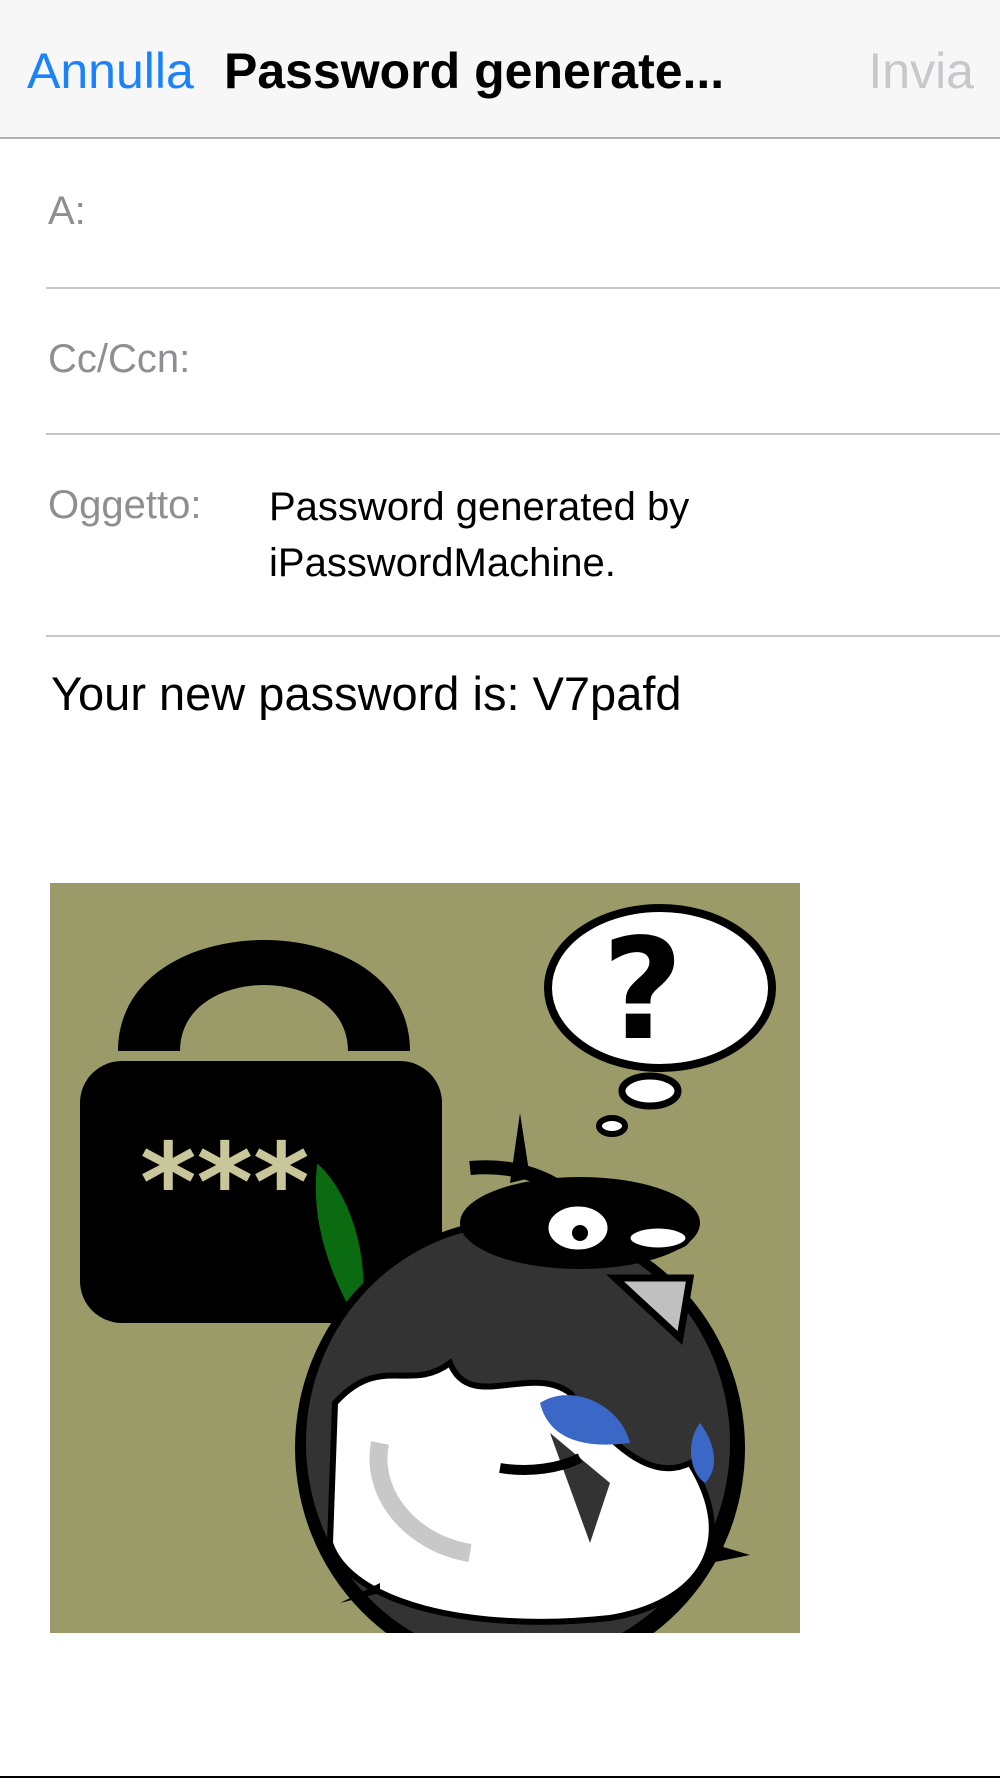 This screenshot has height=1778, width=1000. What do you see at coordinates (67, 211) in the screenshot?
I see `to-label: A:` at bounding box center [67, 211].